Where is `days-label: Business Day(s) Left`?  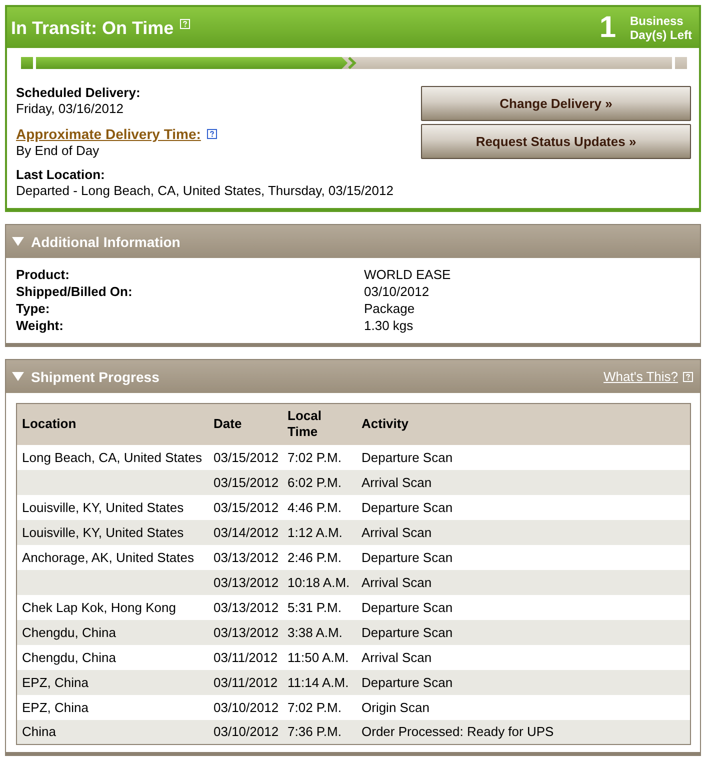 days-label: Business Day(s) Left is located at coordinates (662, 28).